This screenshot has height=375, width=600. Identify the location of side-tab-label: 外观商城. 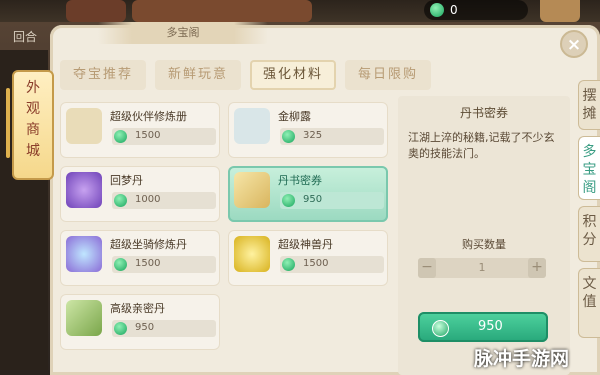
(33, 119).